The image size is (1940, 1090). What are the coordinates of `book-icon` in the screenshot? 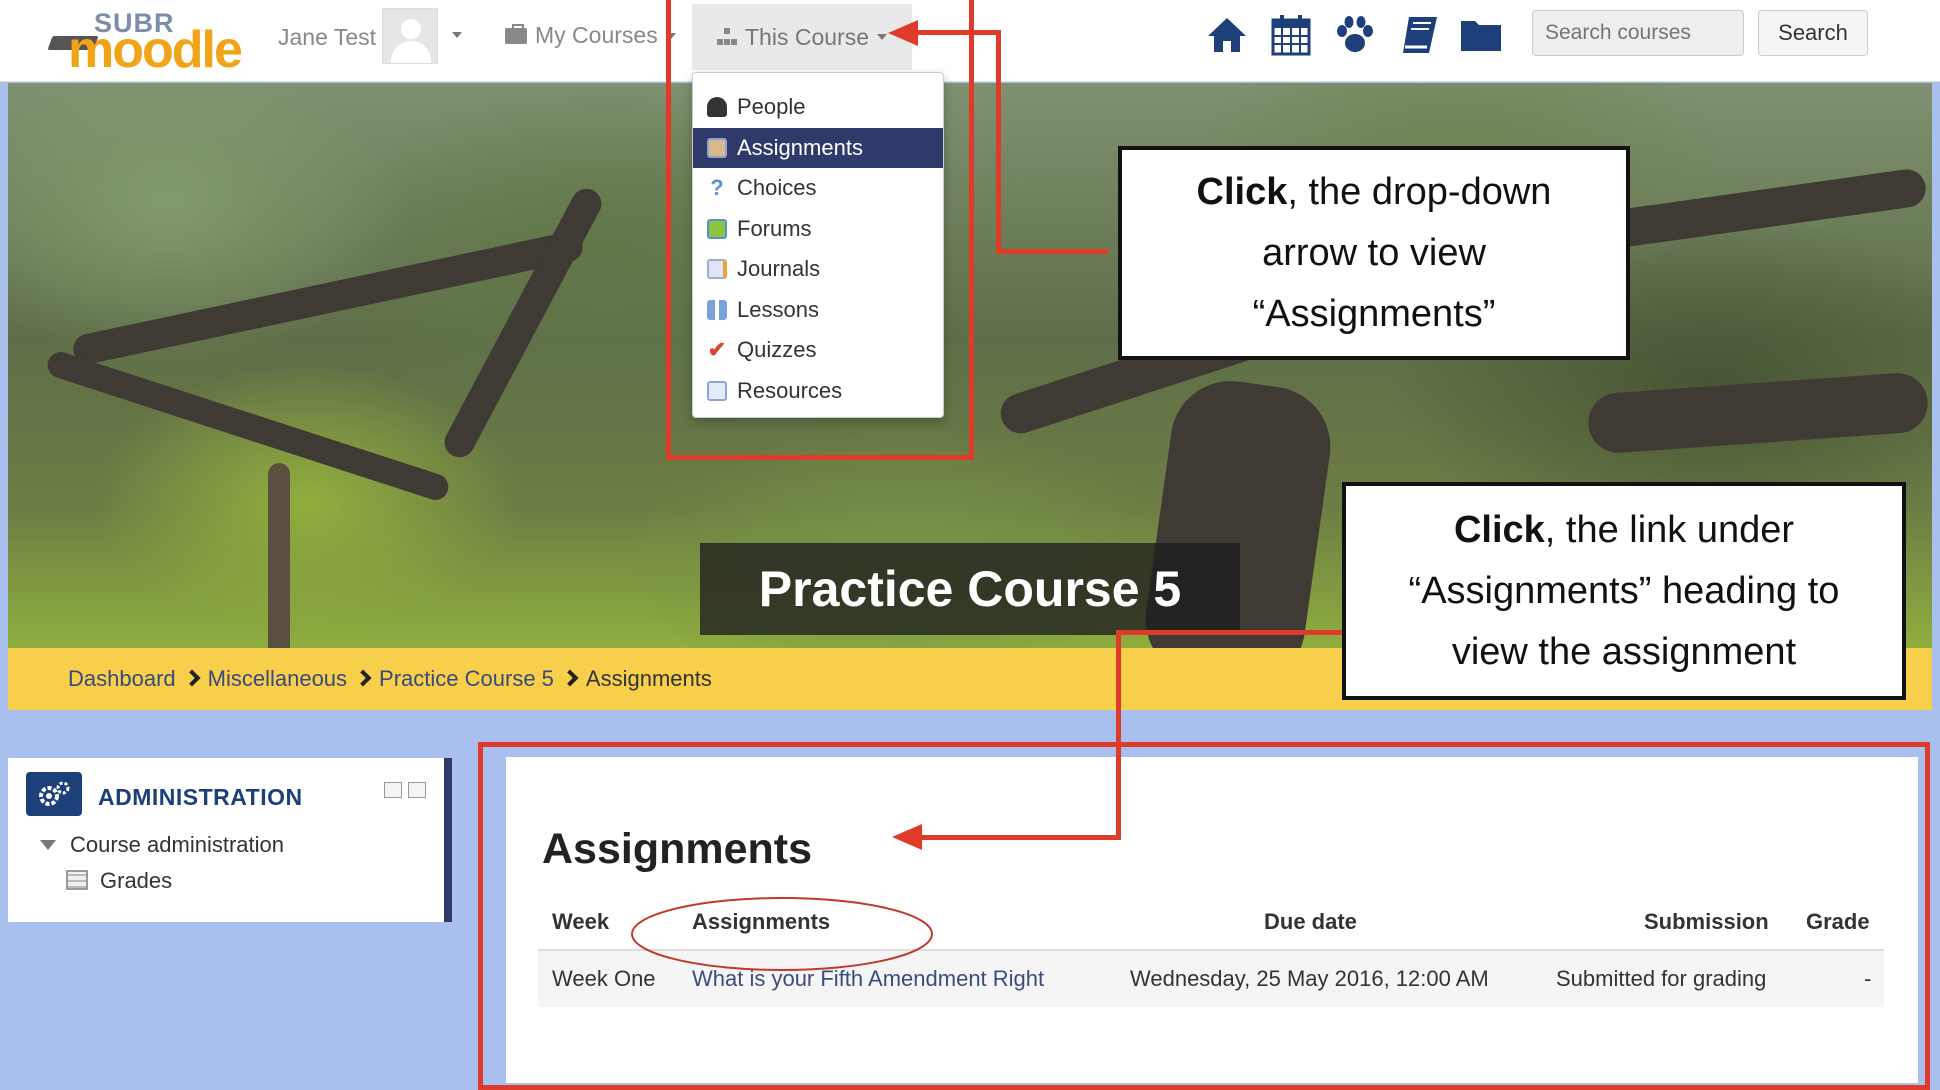 It's located at (1419, 35).